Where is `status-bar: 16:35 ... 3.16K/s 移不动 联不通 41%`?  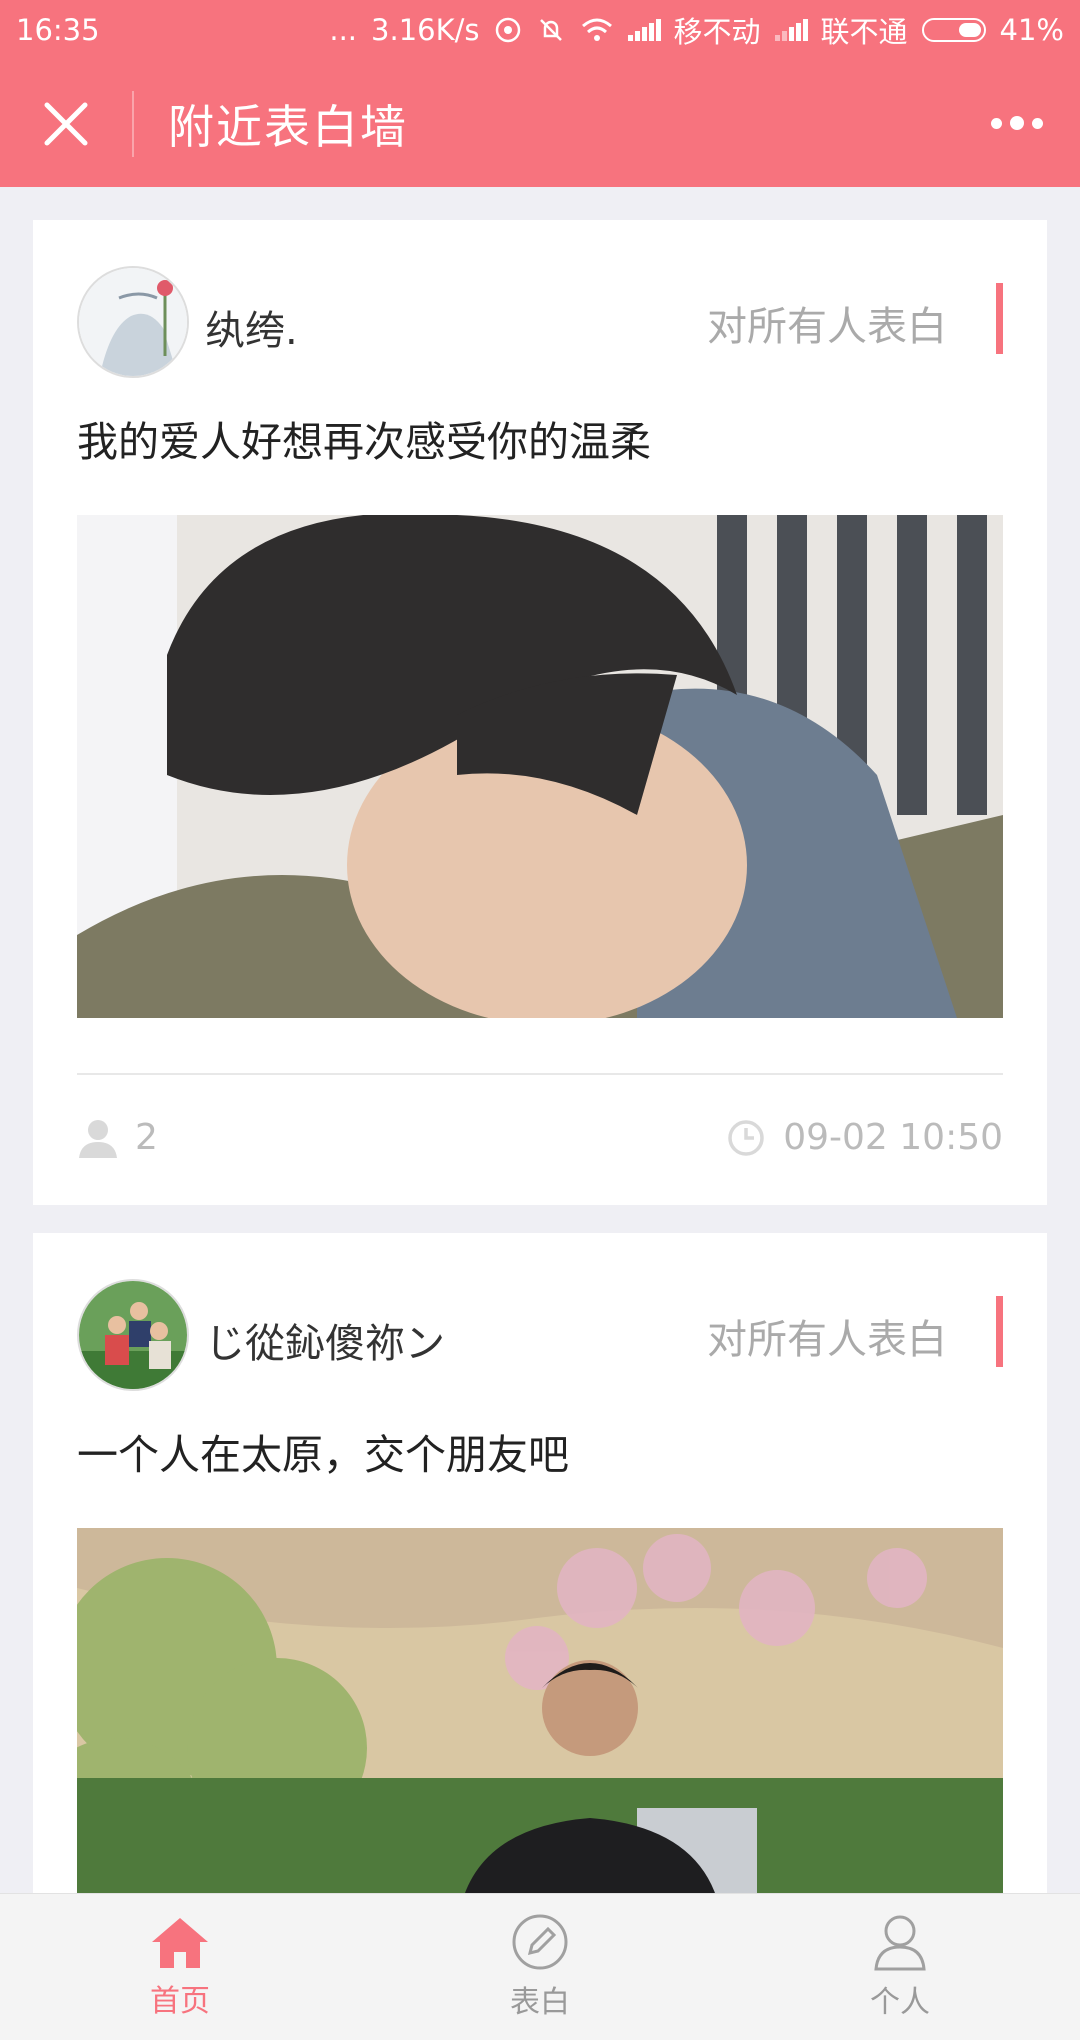
status-bar: 16:35 ... 3.16K/s 移不动 联不通 41% is located at coordinates (540, 30).